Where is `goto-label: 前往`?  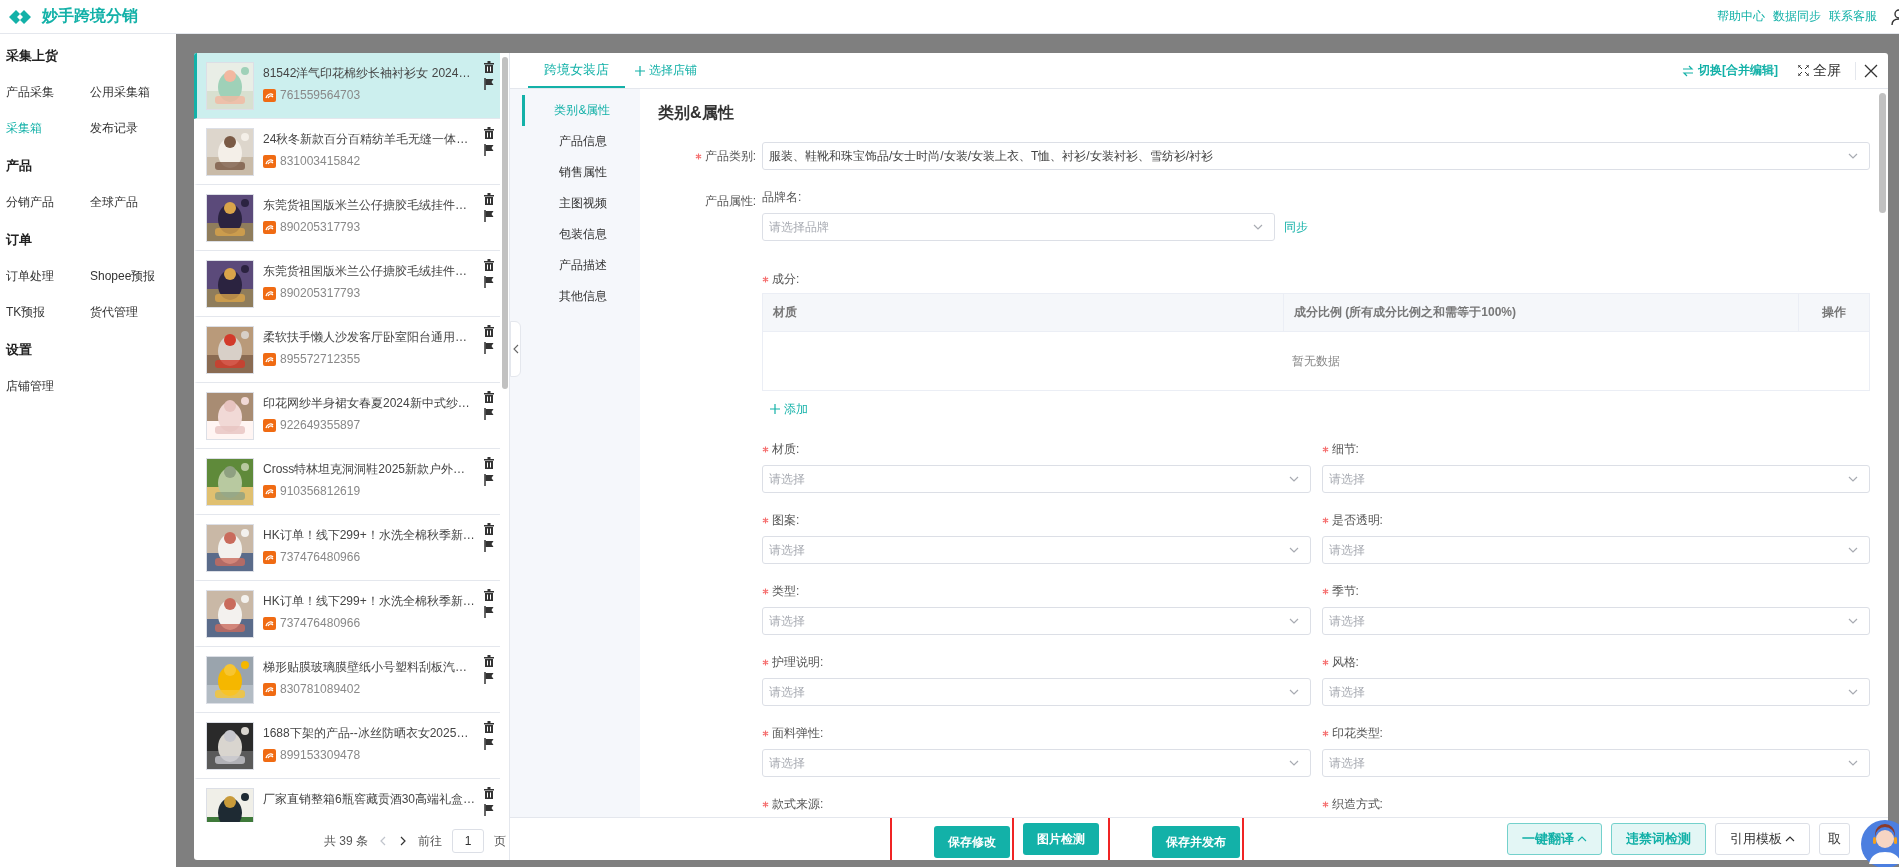 goto-label: 前往 is located at coordinates (430, 841).